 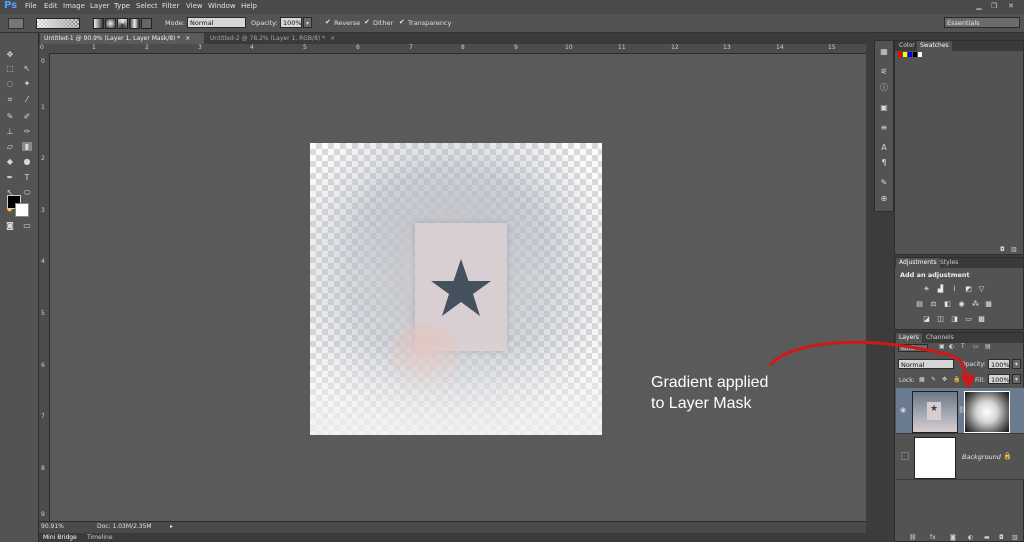 What do you see at coordinates (961, 304) in the screenshot?
I see `photo-filter-icon: ◉` at bounding box center [961, 304].